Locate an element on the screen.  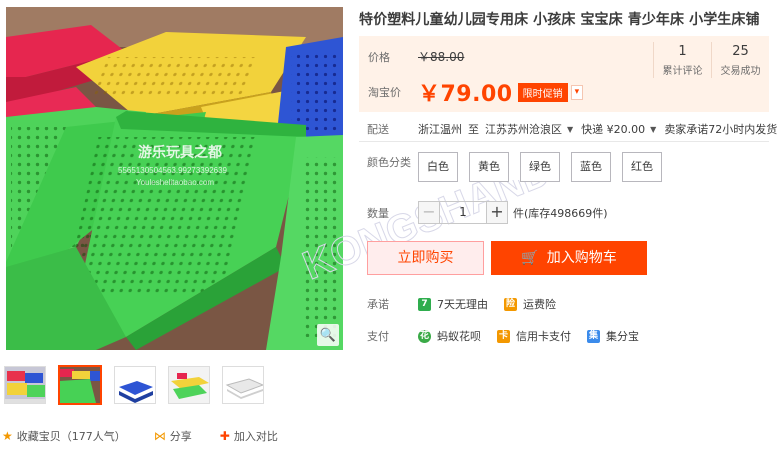
quantity-row: 数量 − 1 + 件(库存498669件) is located at coordinates (487, 212).